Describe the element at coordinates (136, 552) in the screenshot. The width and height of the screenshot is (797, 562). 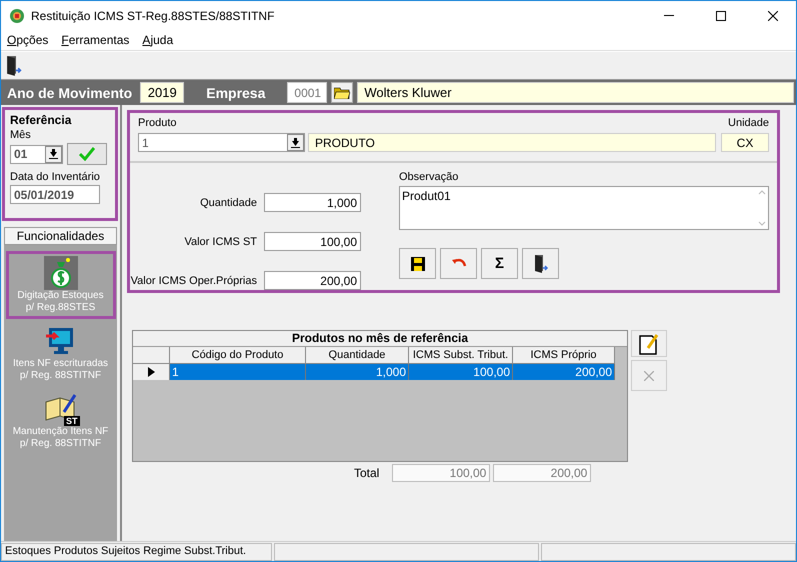
I see `status-text: Estoques Produtos Sujeitos Regime Subst.Tribut.` at that location.